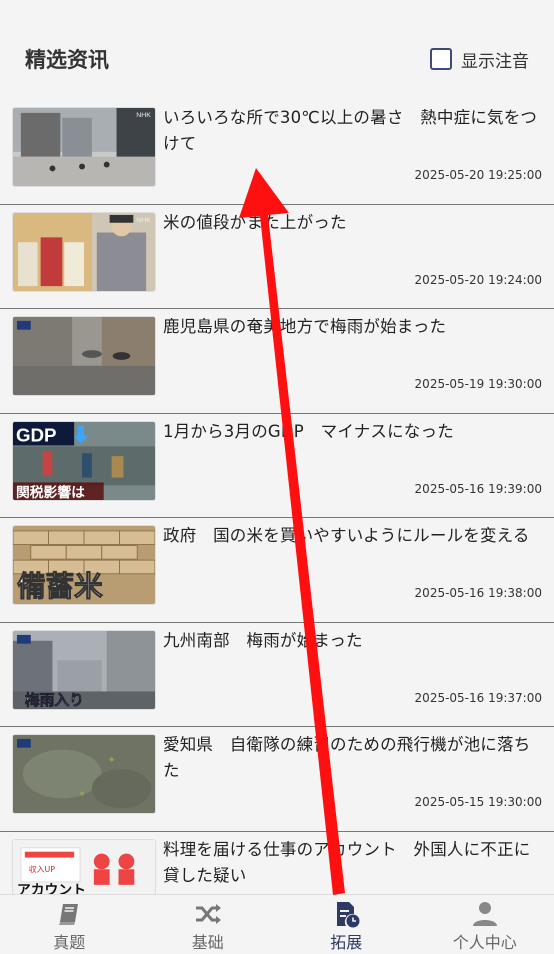 This screenshot has height=954, width=554. Describe the element at coordinates (478, 384) in the screenshot. I see `news-date: 2025-05-19 19:30:00` at that location.